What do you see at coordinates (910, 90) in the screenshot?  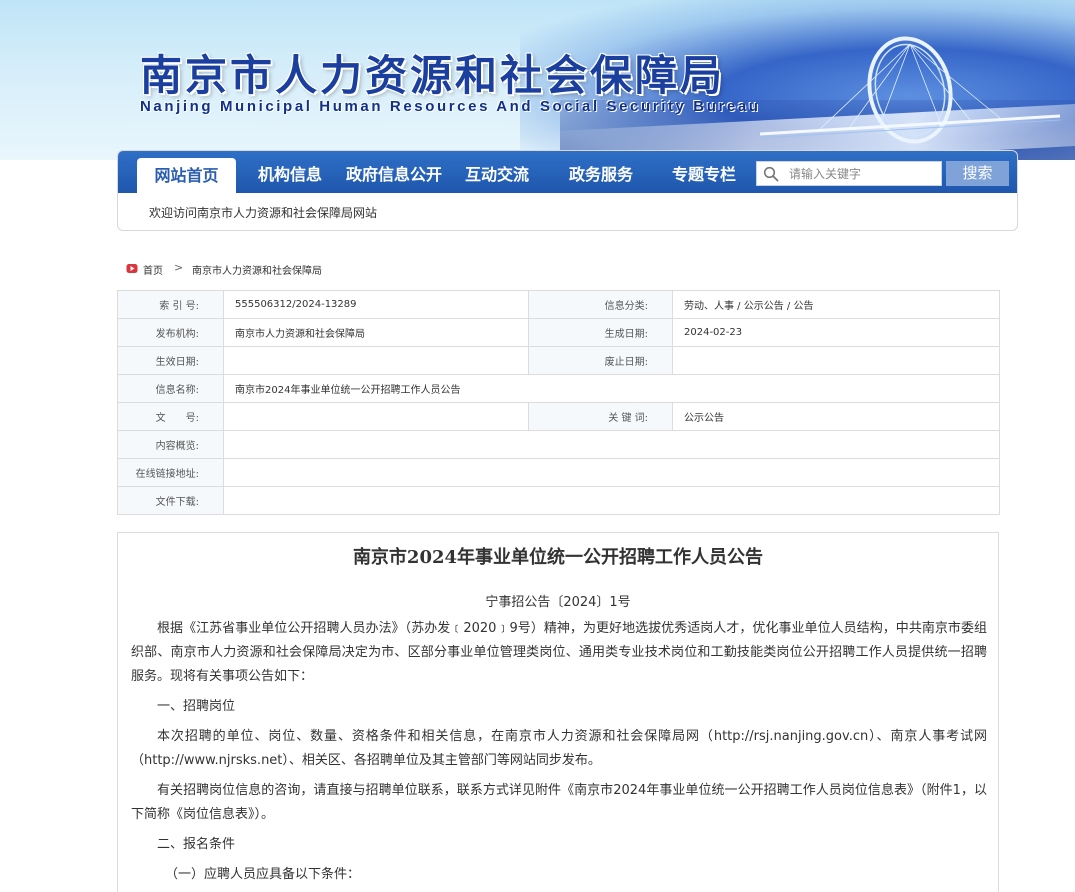 I see `bridge-illustration` at bounding box center [910, 90].